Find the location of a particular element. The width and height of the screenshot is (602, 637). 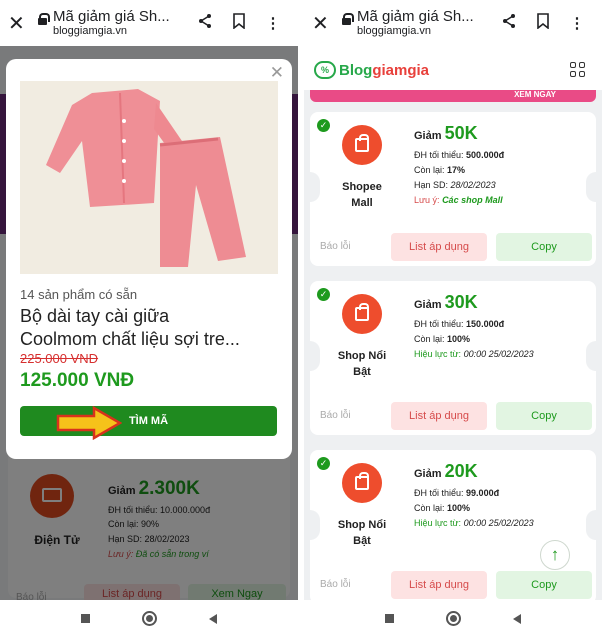

discount-label: Giảm 50K is located at coordinates (446, 133).